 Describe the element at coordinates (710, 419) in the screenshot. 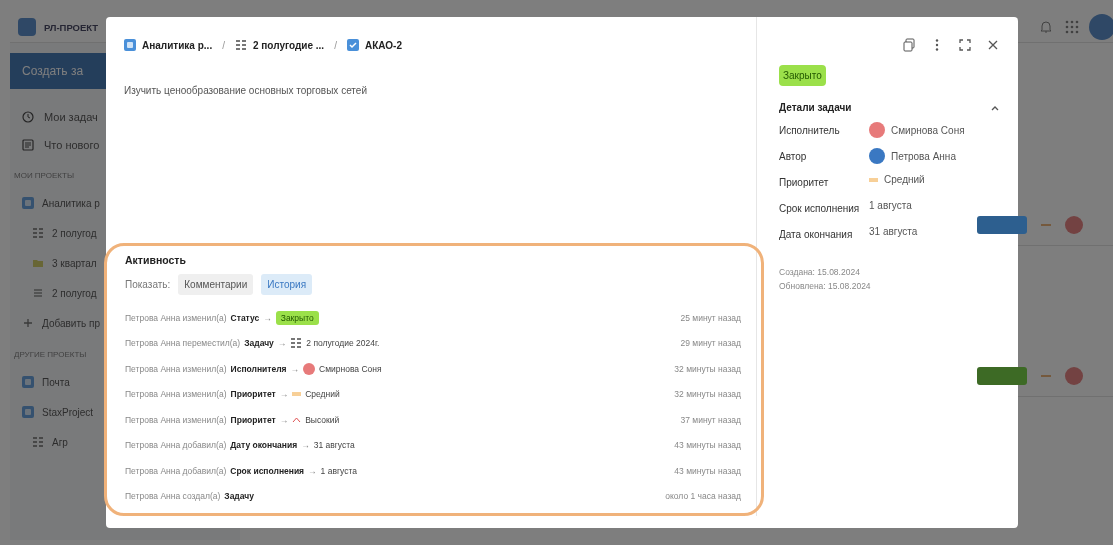

I see `entry-time: 37 минут назад` at that location.